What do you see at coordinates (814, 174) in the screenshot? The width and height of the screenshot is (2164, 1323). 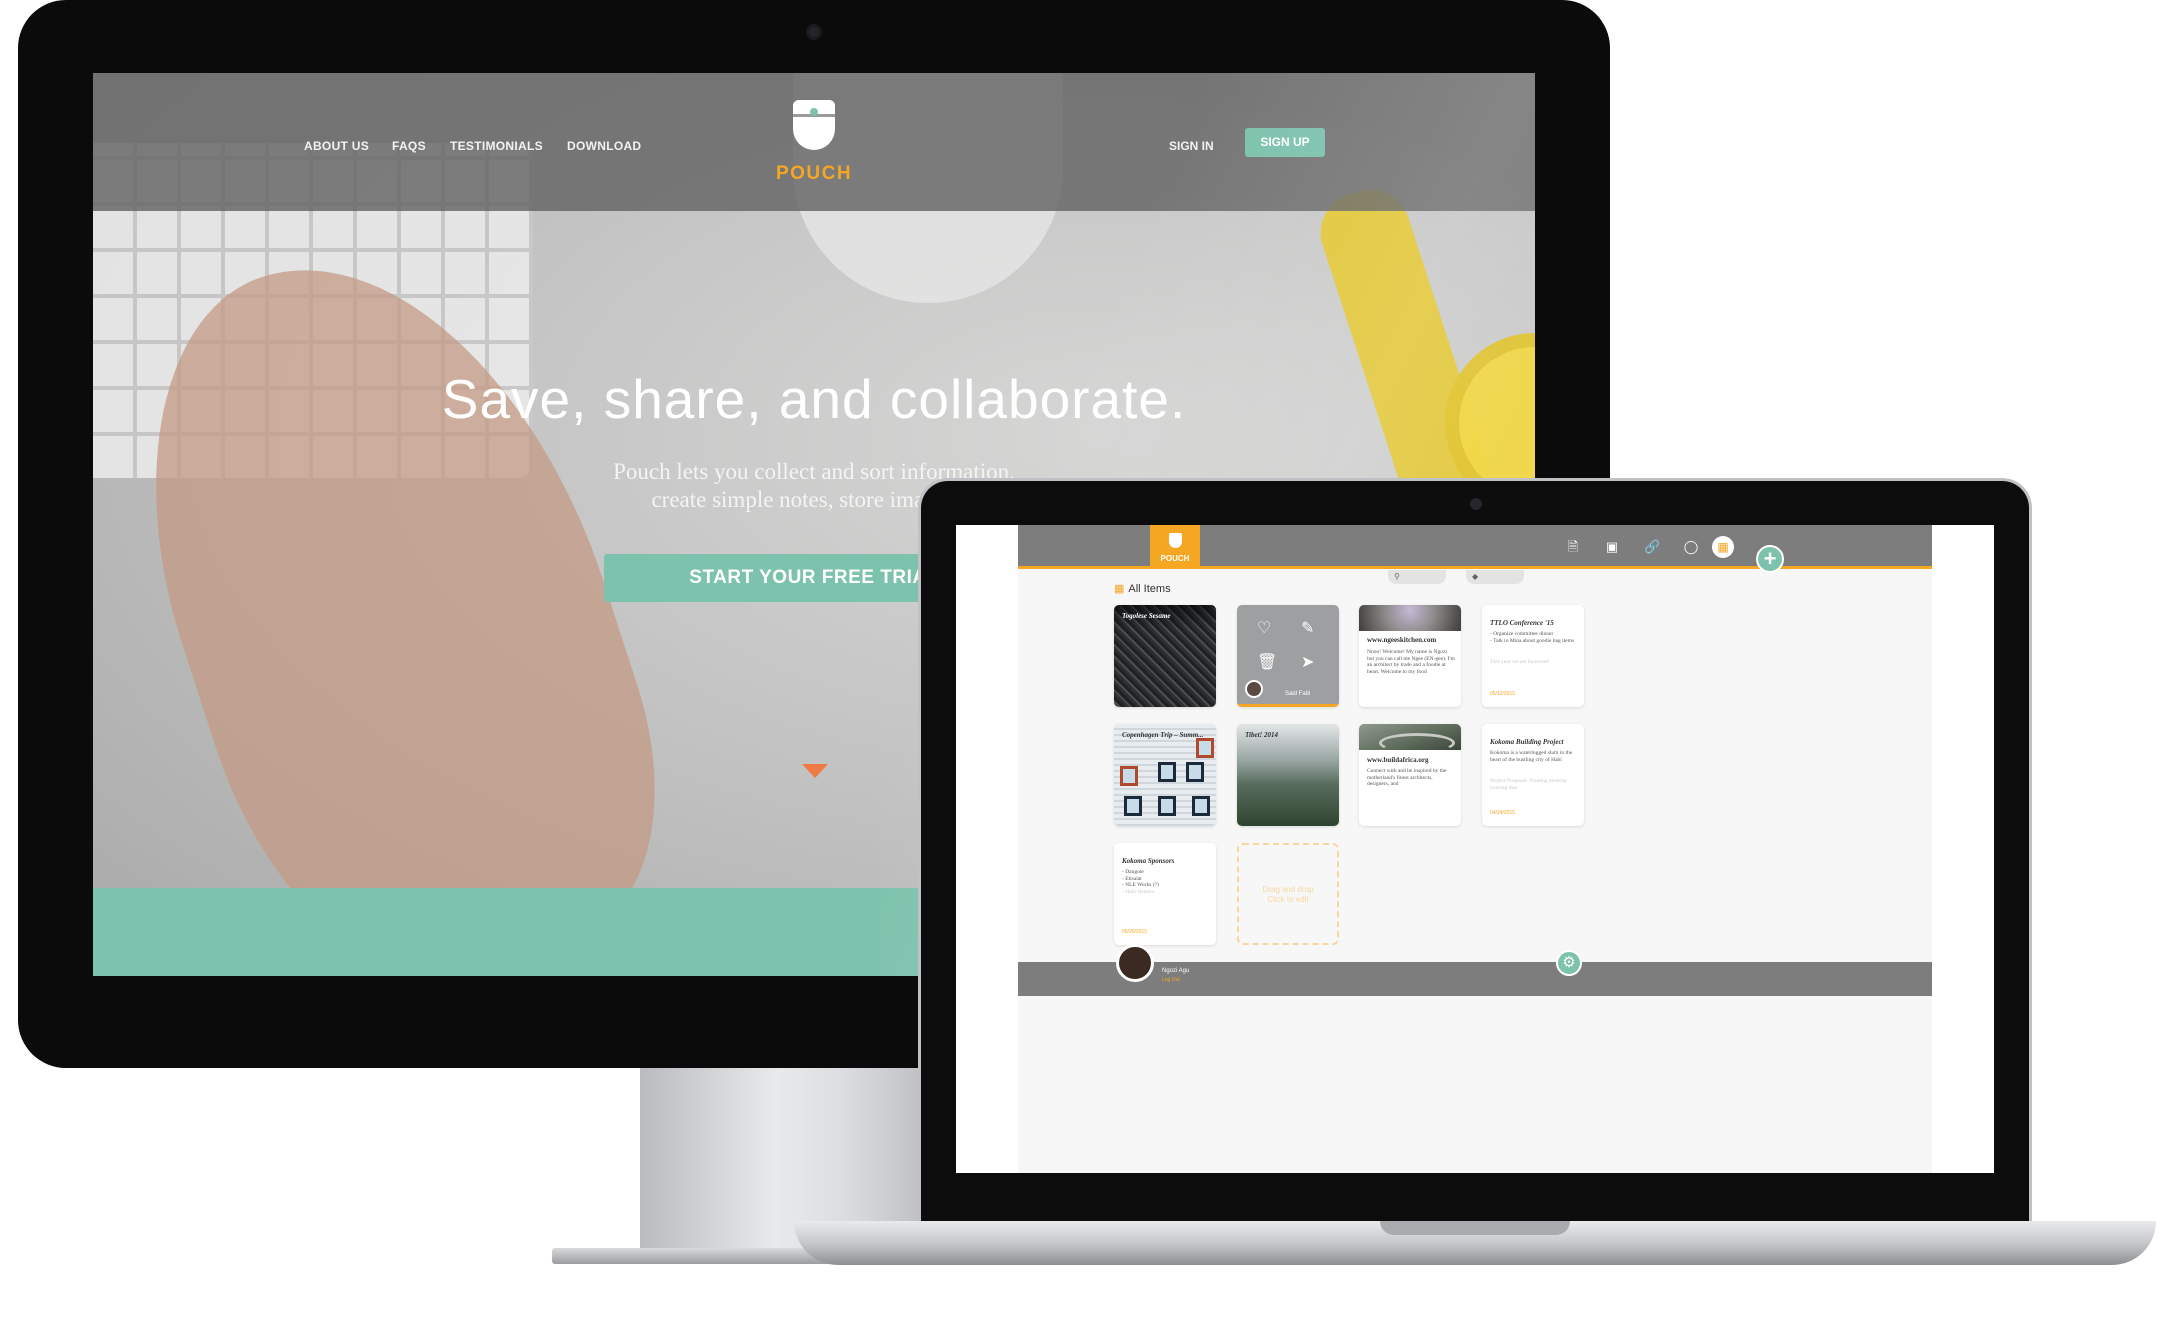 I see `site-logo-text: POUCH` at bounding box center [814, 174].